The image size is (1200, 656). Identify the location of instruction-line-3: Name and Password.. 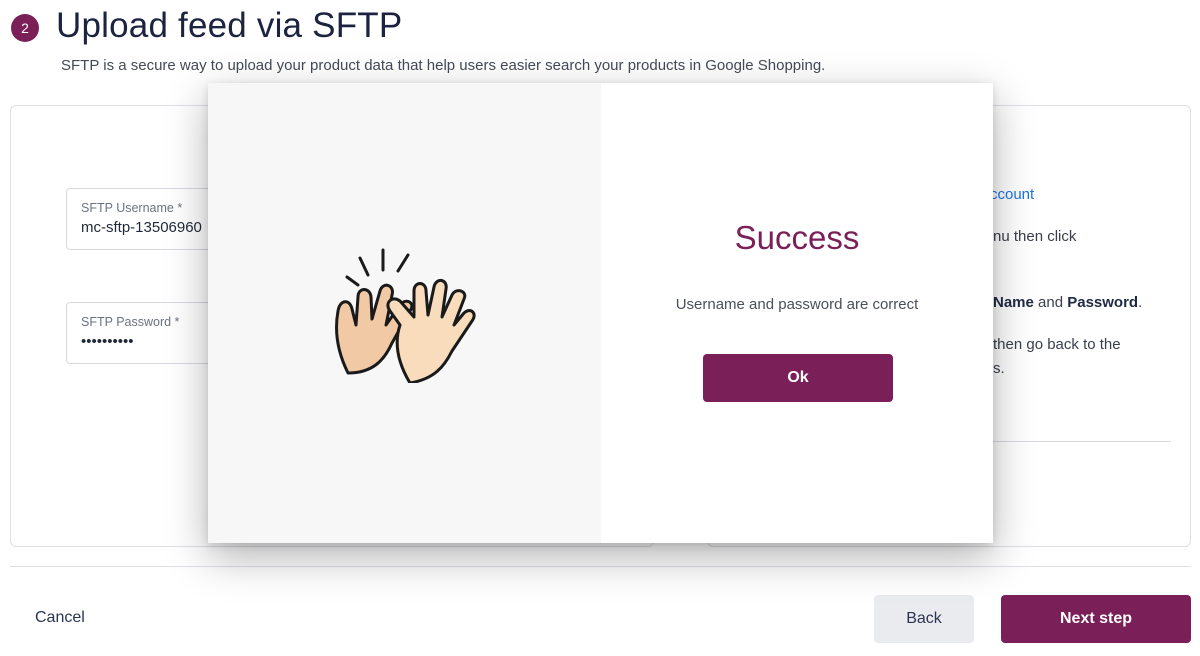
(1067, 302).